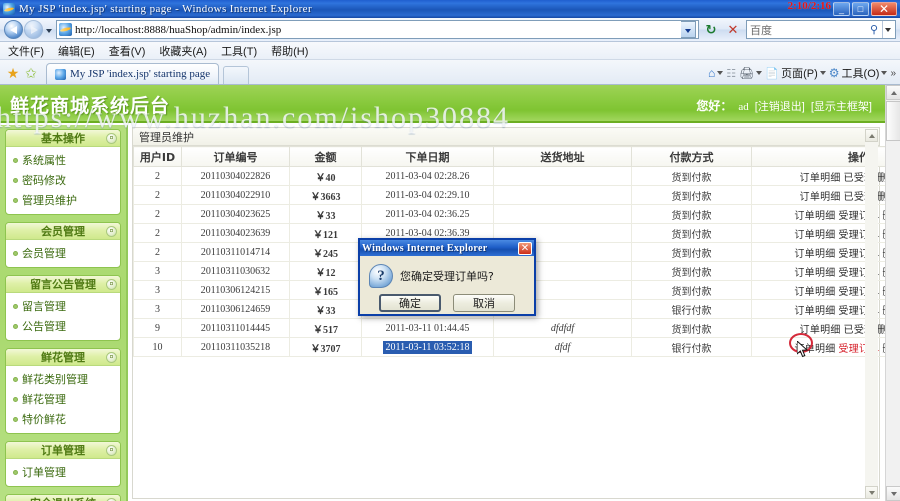 The height and width of the screenshot is (501, 900). Describe the element at coordinates (63, 306) in the screenshot. I see `sidebar-item-message-management: 留言管理` at that location.